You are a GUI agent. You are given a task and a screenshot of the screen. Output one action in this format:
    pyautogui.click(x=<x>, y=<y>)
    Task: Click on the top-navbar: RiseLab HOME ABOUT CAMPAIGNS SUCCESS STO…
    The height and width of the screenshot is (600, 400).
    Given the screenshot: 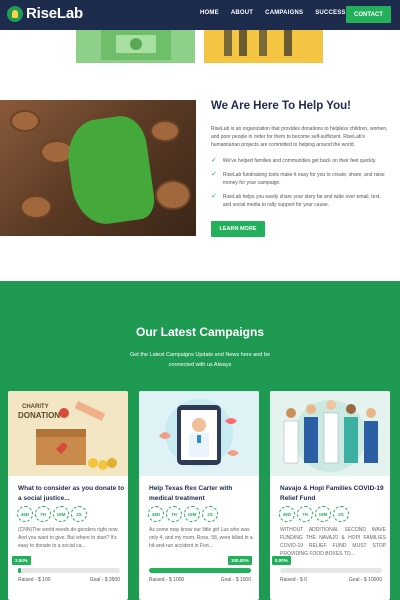 What is the action you would take?
    pyautogui.click(x=200, y=15)
    